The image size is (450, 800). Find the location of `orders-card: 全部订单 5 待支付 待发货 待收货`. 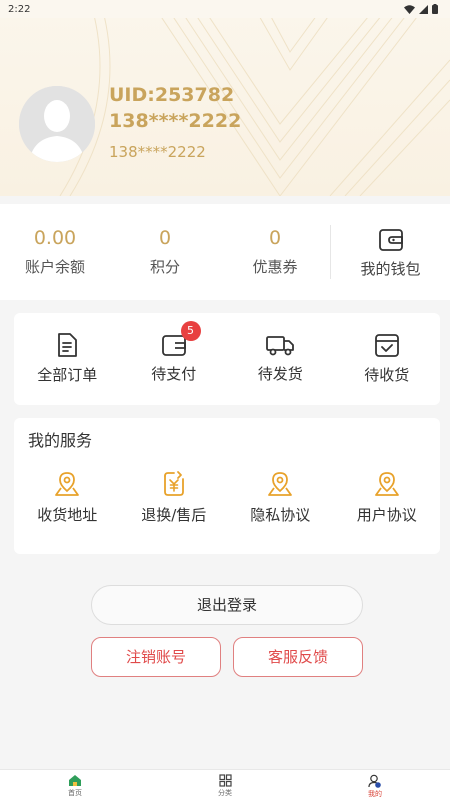

orders-card: 全部订单 5 待支付 待发货 待收货 is located at coordinates (227, 359).